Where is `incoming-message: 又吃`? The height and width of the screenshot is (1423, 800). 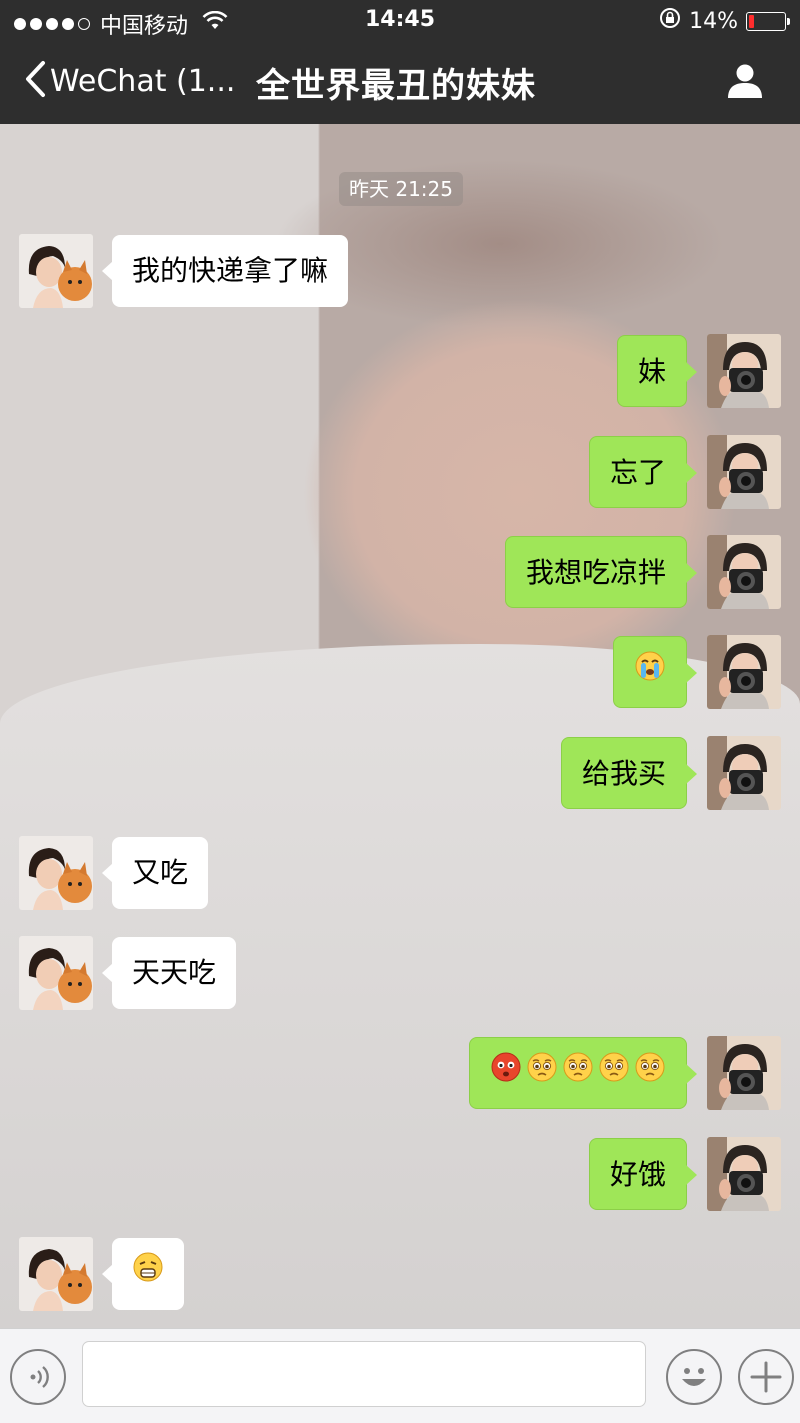
incoming-message: 又吃 is located at coordinates (155, 873).